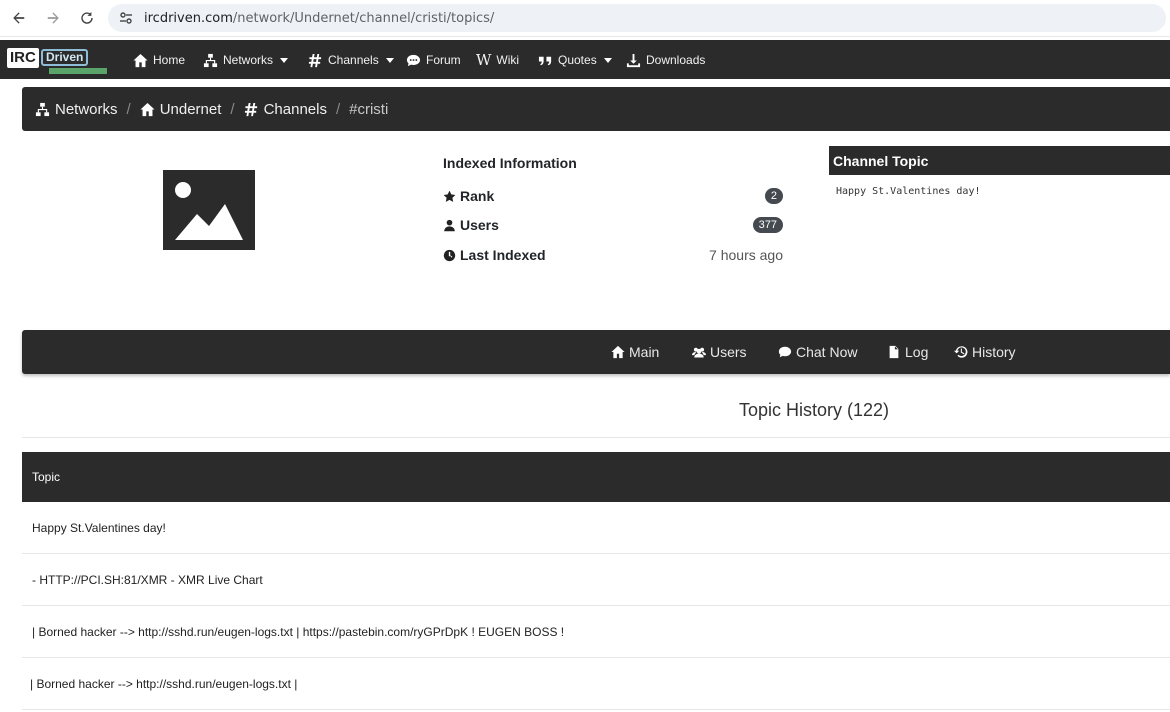 The height and width of the screenshot is (712, 1170). Describe the element at coordinates (596, 437) in the screenshot. I see `divider` at that location.